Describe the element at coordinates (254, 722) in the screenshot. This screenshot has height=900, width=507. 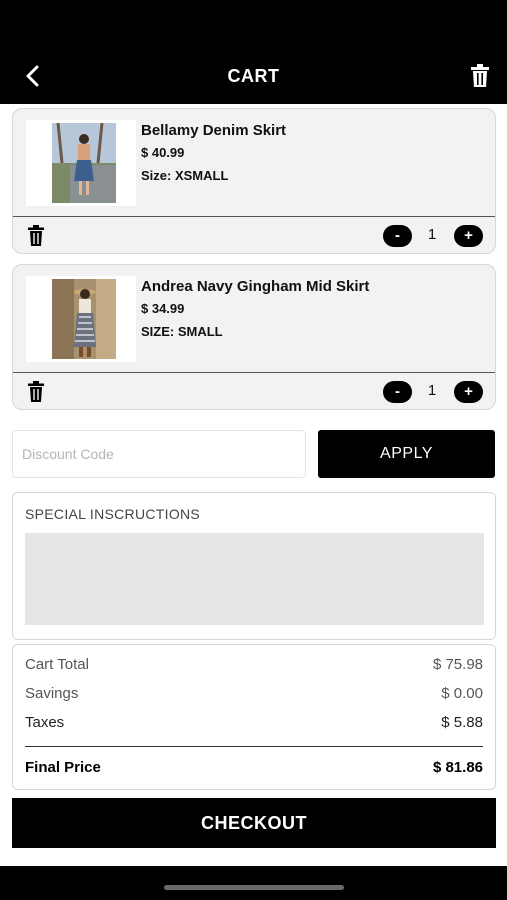
I see `summary-row-taxes: Taxes $ 5.88` at that location.